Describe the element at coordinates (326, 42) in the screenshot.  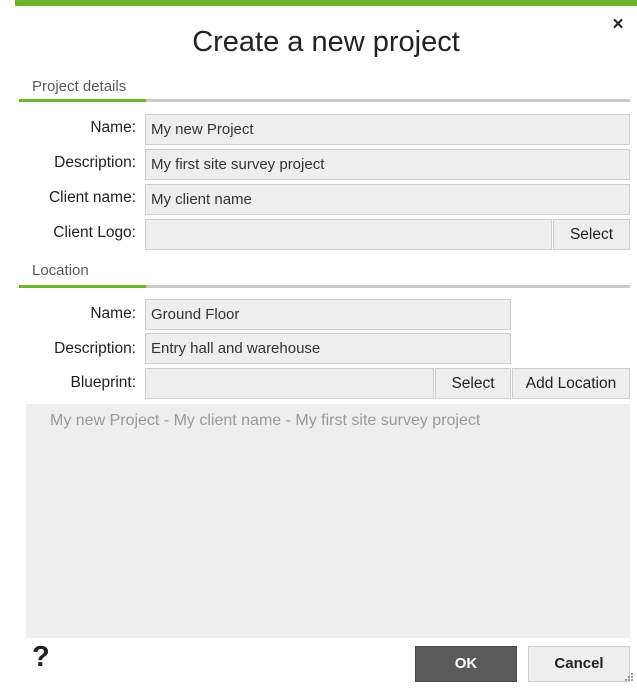
I see `dialog-title: Create a new project` at that location.